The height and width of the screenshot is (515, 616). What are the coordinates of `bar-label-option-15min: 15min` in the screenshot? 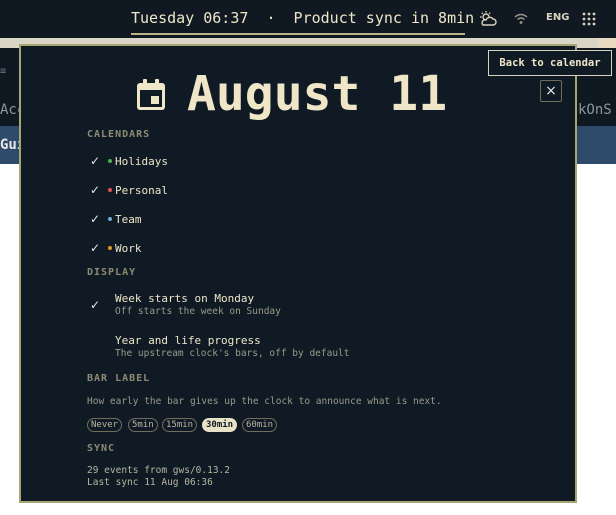 It's located at (180, 425).